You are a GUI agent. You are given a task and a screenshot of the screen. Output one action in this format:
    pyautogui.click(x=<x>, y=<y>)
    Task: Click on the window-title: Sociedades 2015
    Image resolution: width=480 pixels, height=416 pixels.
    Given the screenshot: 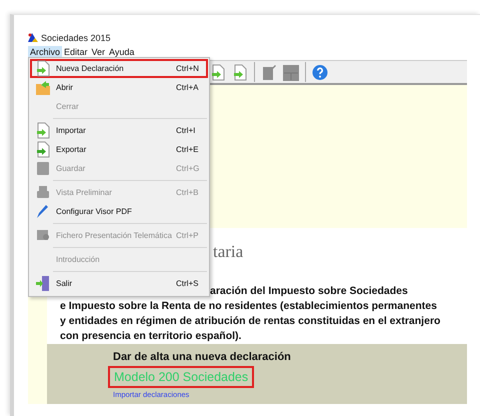 What is the action you would take?
    pyautogui.click(x=76, y=37)
    